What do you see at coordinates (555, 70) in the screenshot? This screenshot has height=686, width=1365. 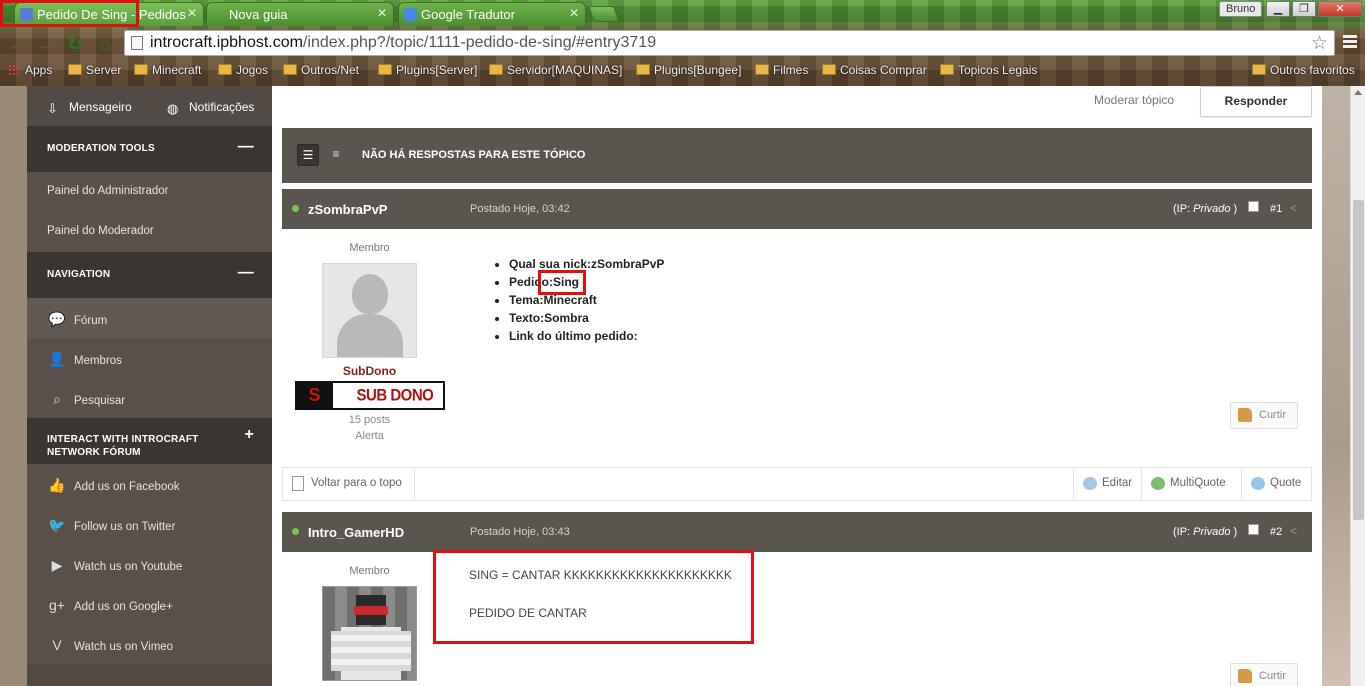 I see `bookmark-folder: Servidor[MAQUINAS]` at bounding box center [555, 70].